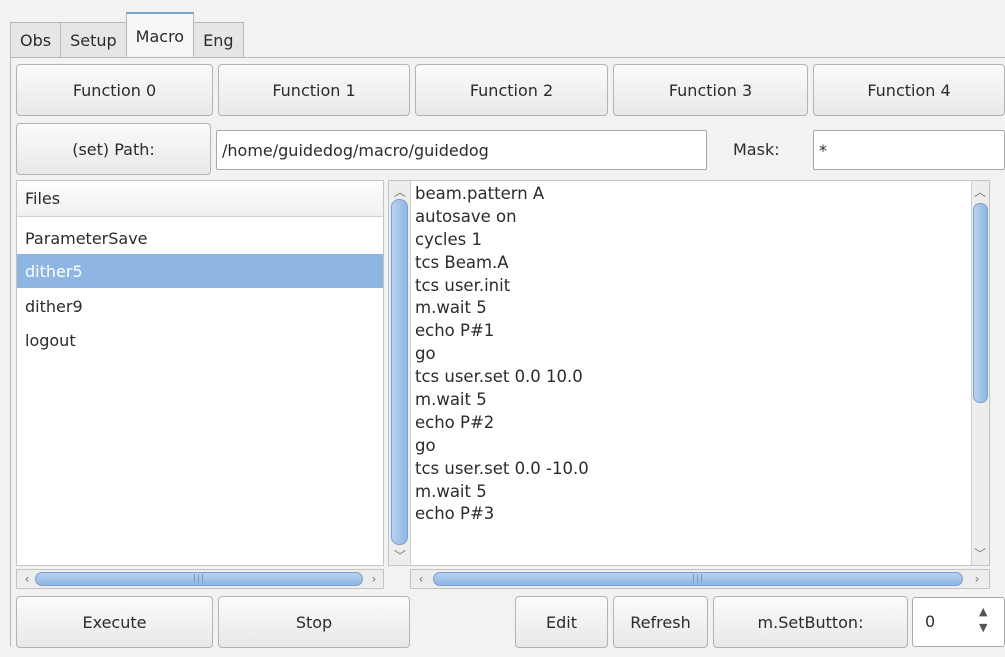 The width and height of the screenshot is (1005, 657). What do you see at coordinates (710, 90) in the screenshot?
I see `function-3-button: Function 3` at bounding box center [710, 90].